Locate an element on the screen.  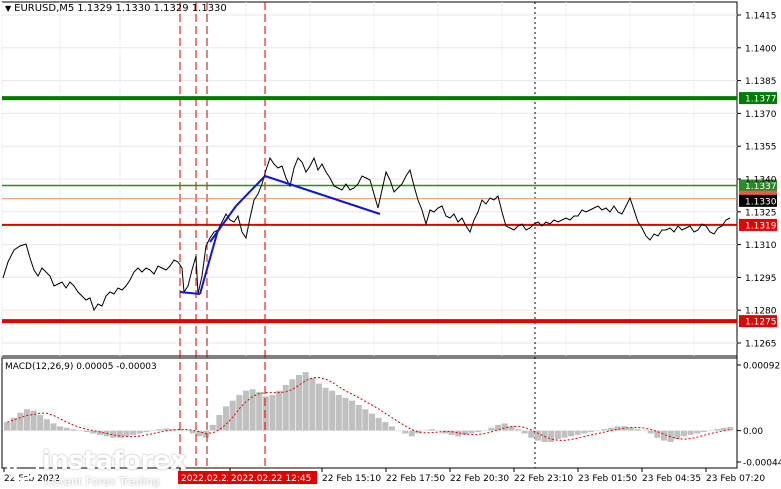
price-tick-label: 1.1355 is located at coordinates (761, 148).